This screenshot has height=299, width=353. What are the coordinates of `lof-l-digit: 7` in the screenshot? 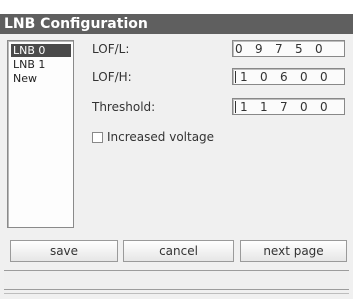 It's located at (285, 49).